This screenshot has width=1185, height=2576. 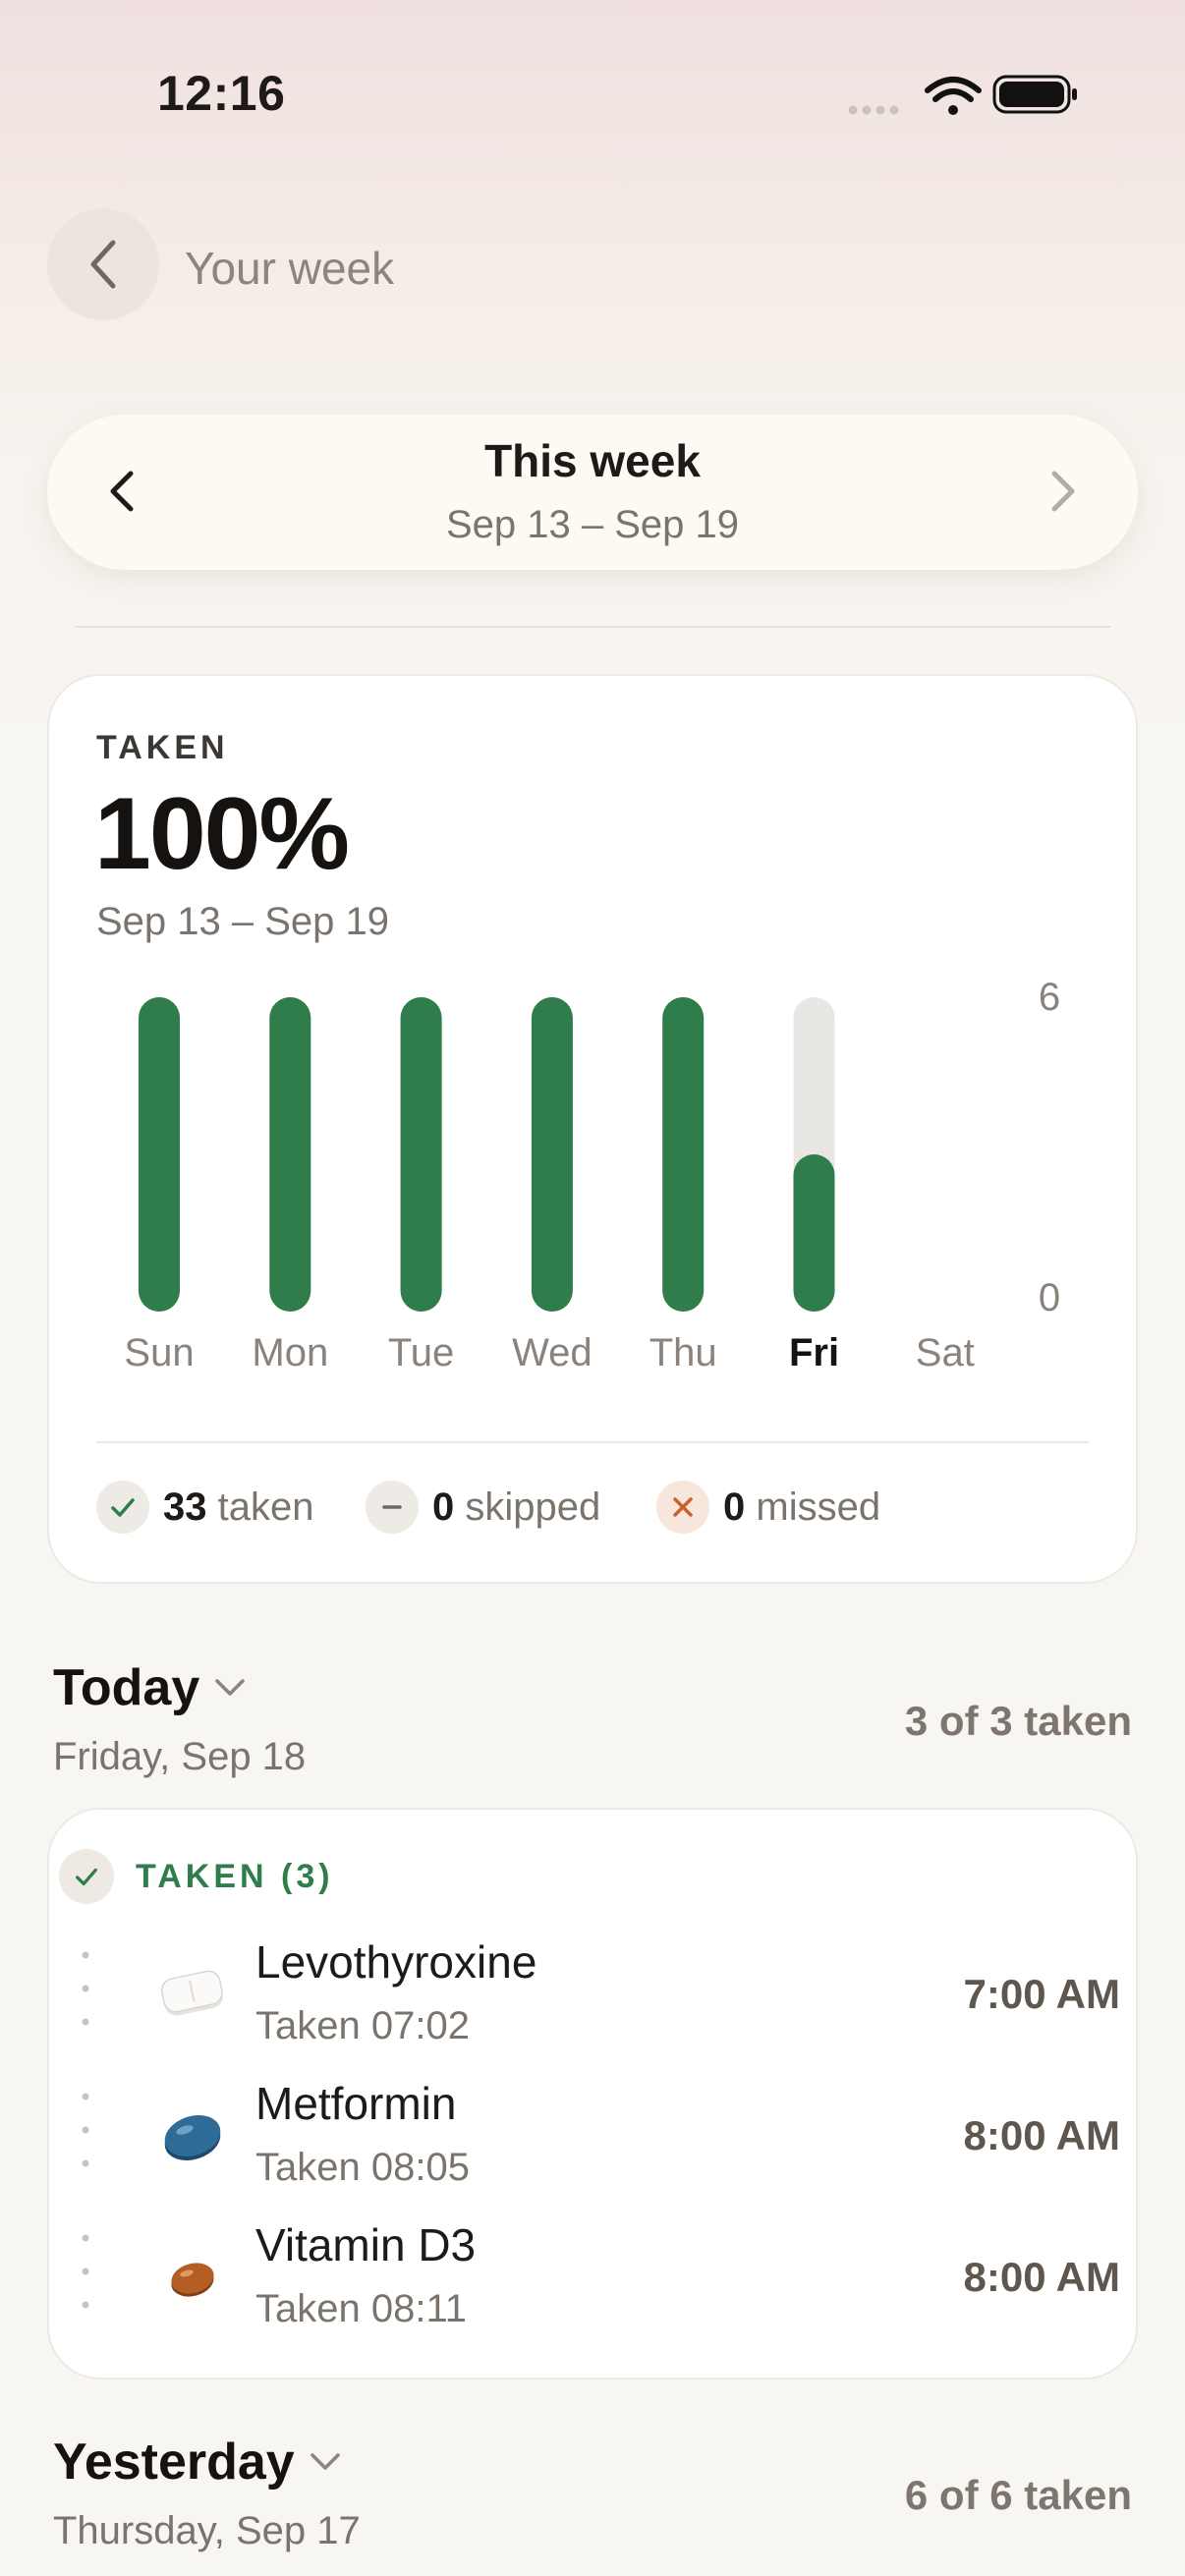 What do you see at coordinates (207, 2530) in the screenshot?
I see `yesterday-date: Thursday, Sep 17` at bounding box center [207, 2530].